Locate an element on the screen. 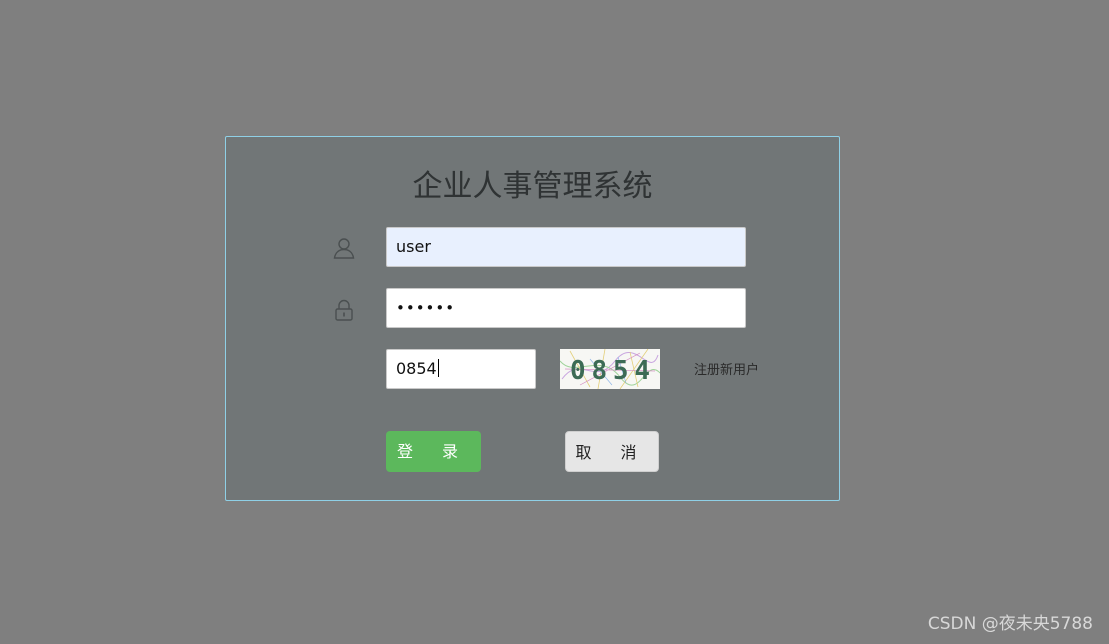  captcha-image: 0854 is located at coordinates (610, 369).